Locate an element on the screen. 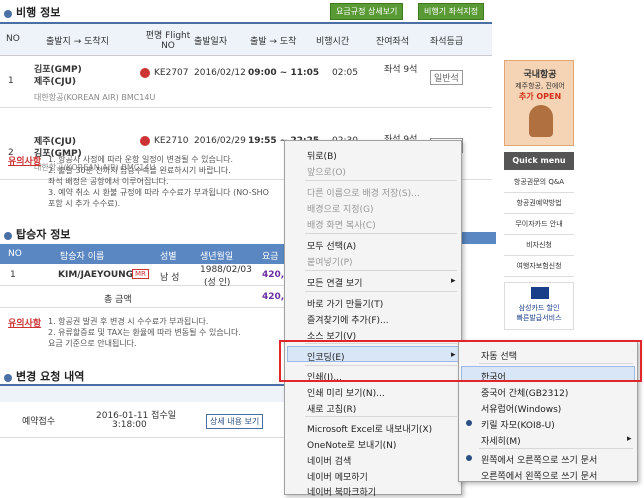 The width and height of the screenshot is (644, 498). quick-item-card: 무이자카드 안내 is located at coordinates (539, 224).